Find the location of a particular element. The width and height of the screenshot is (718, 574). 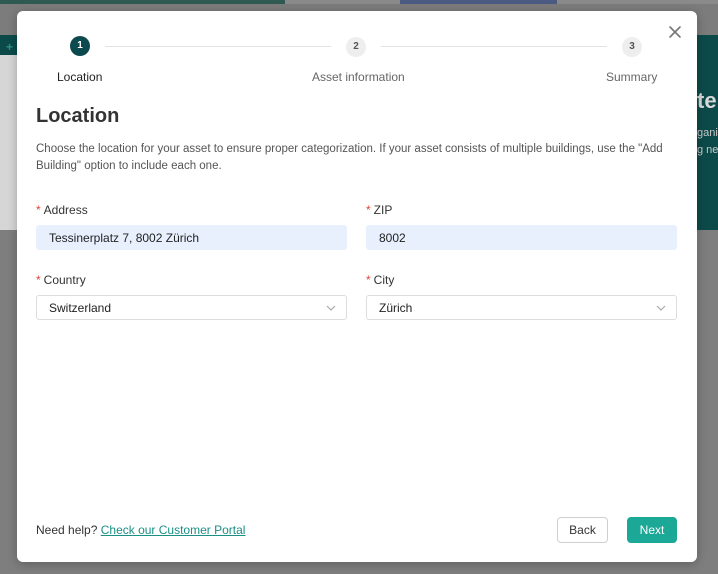

plus-icon: + is located at coordinates (10, 47).